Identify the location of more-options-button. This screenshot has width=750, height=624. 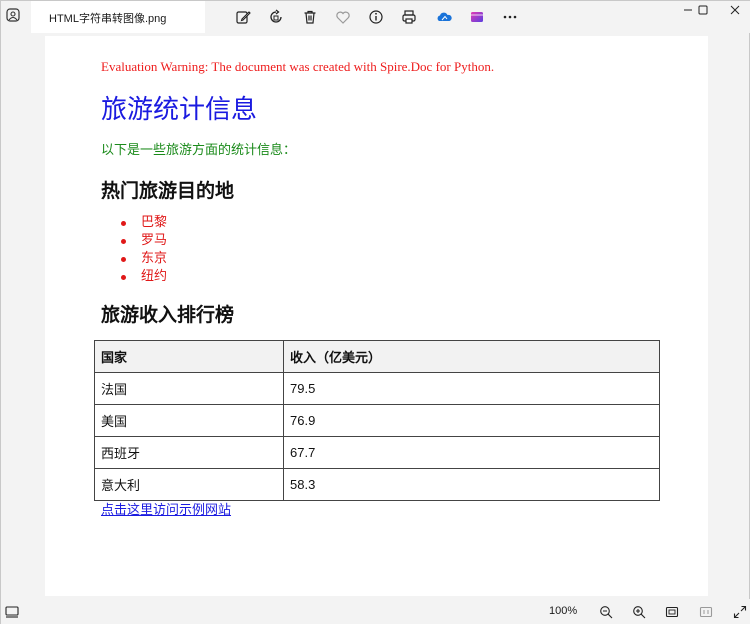
(510, 17).